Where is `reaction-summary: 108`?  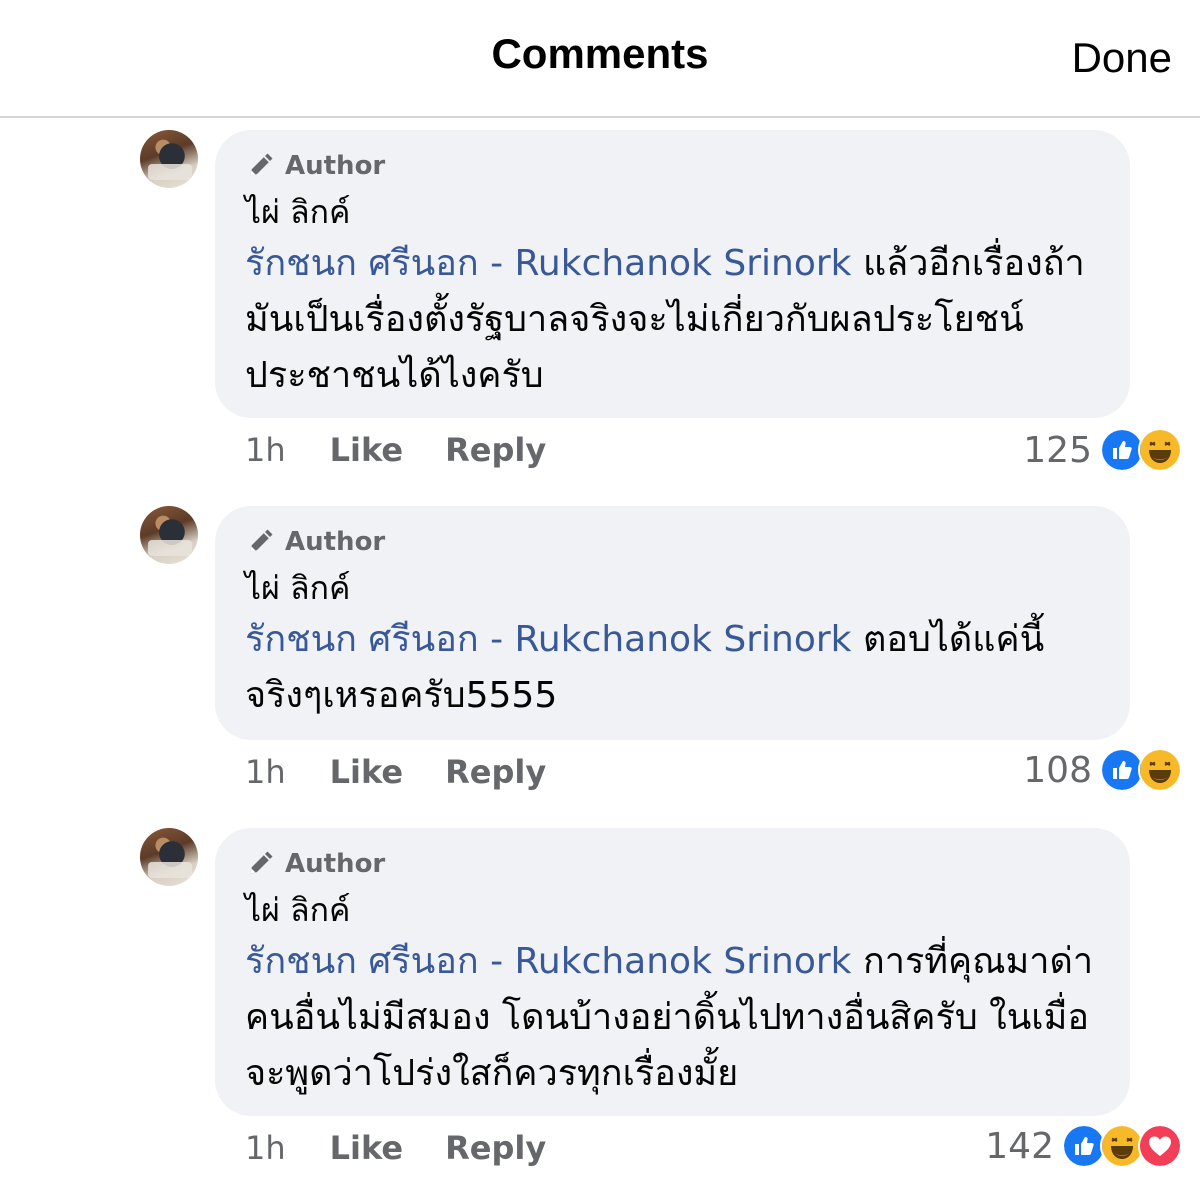 reaction-summary: 108 is located at coordinates (1102, 770).